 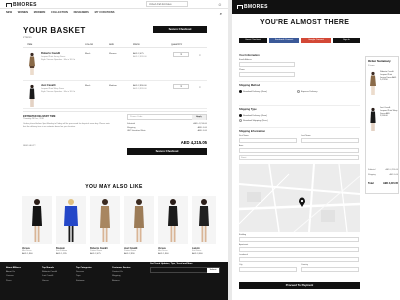 What do you see at coordinates (121, 276) in the screenshot?
I see `footer-link: Shipping` at bounding box center [121, 276].